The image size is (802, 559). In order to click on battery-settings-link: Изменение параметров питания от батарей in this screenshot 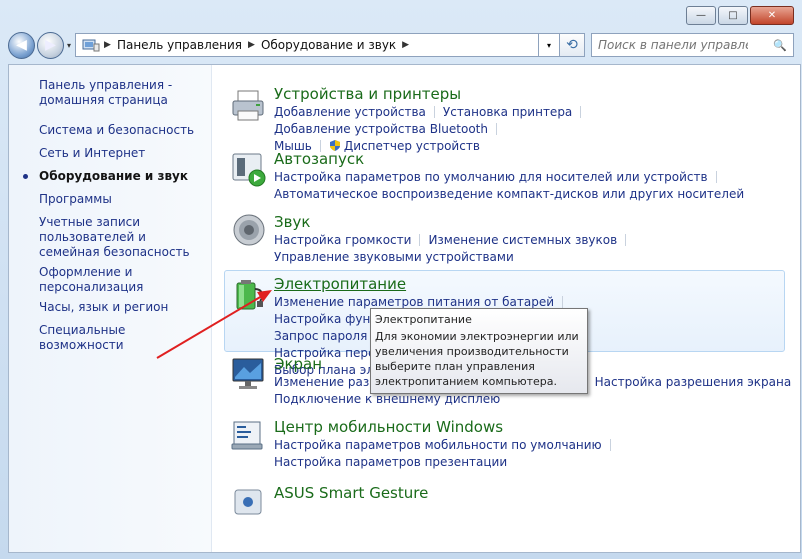, I will do `click(414, 302)`.